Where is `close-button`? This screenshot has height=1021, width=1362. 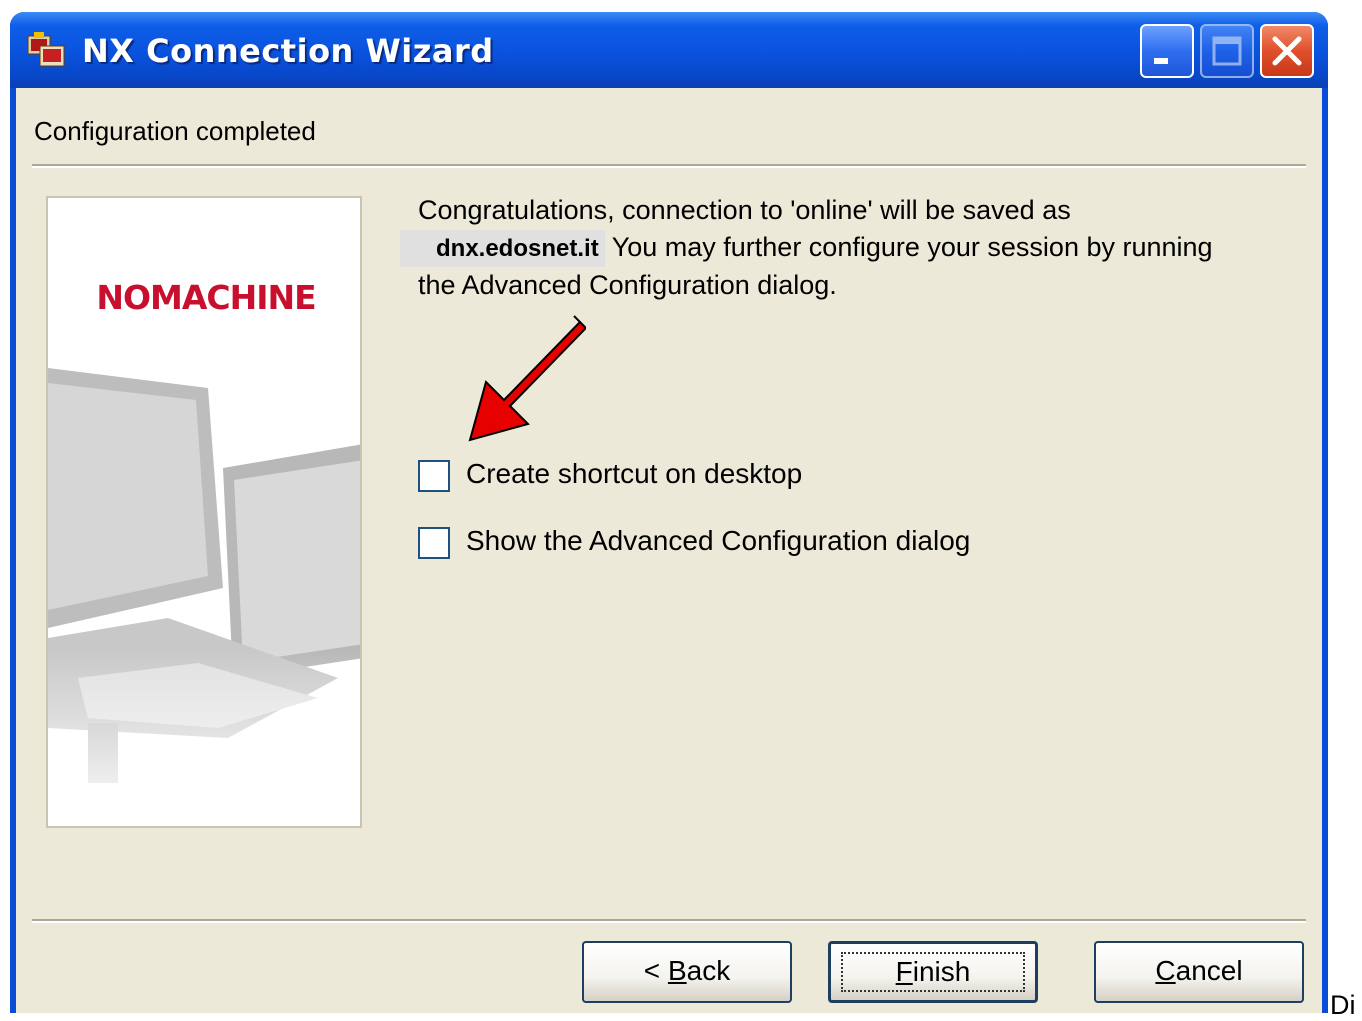 close-button is located at coordinates (1287, 51).